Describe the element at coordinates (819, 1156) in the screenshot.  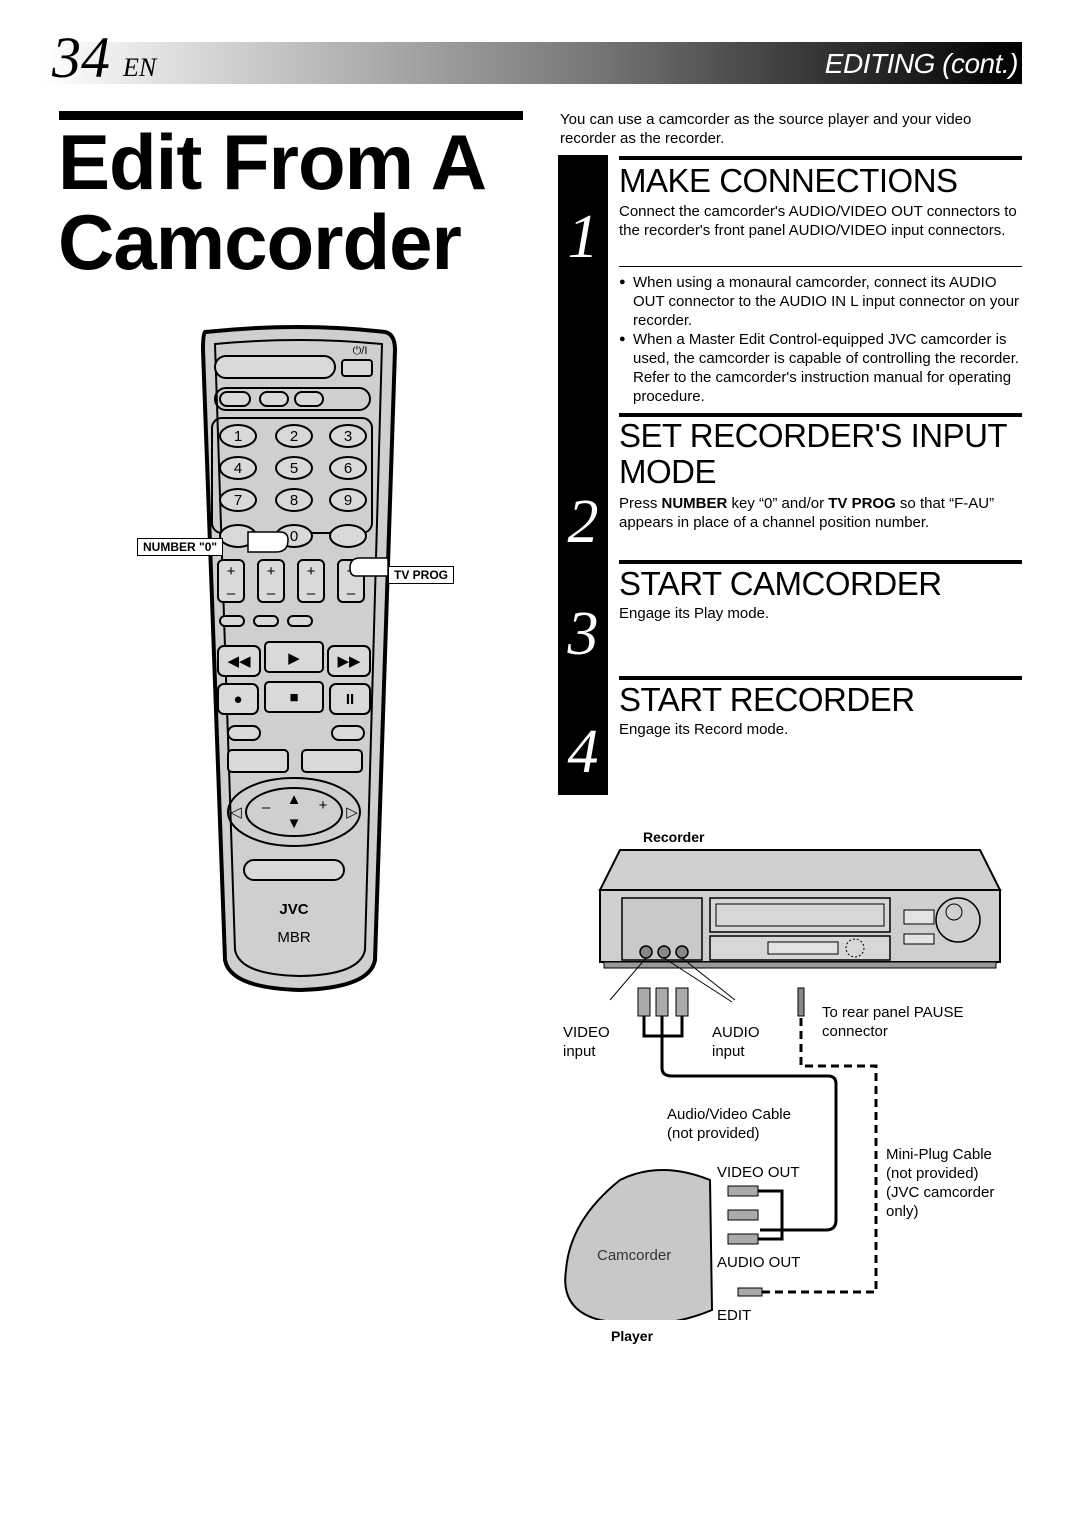
I see `mini-plug-cable` at that location.